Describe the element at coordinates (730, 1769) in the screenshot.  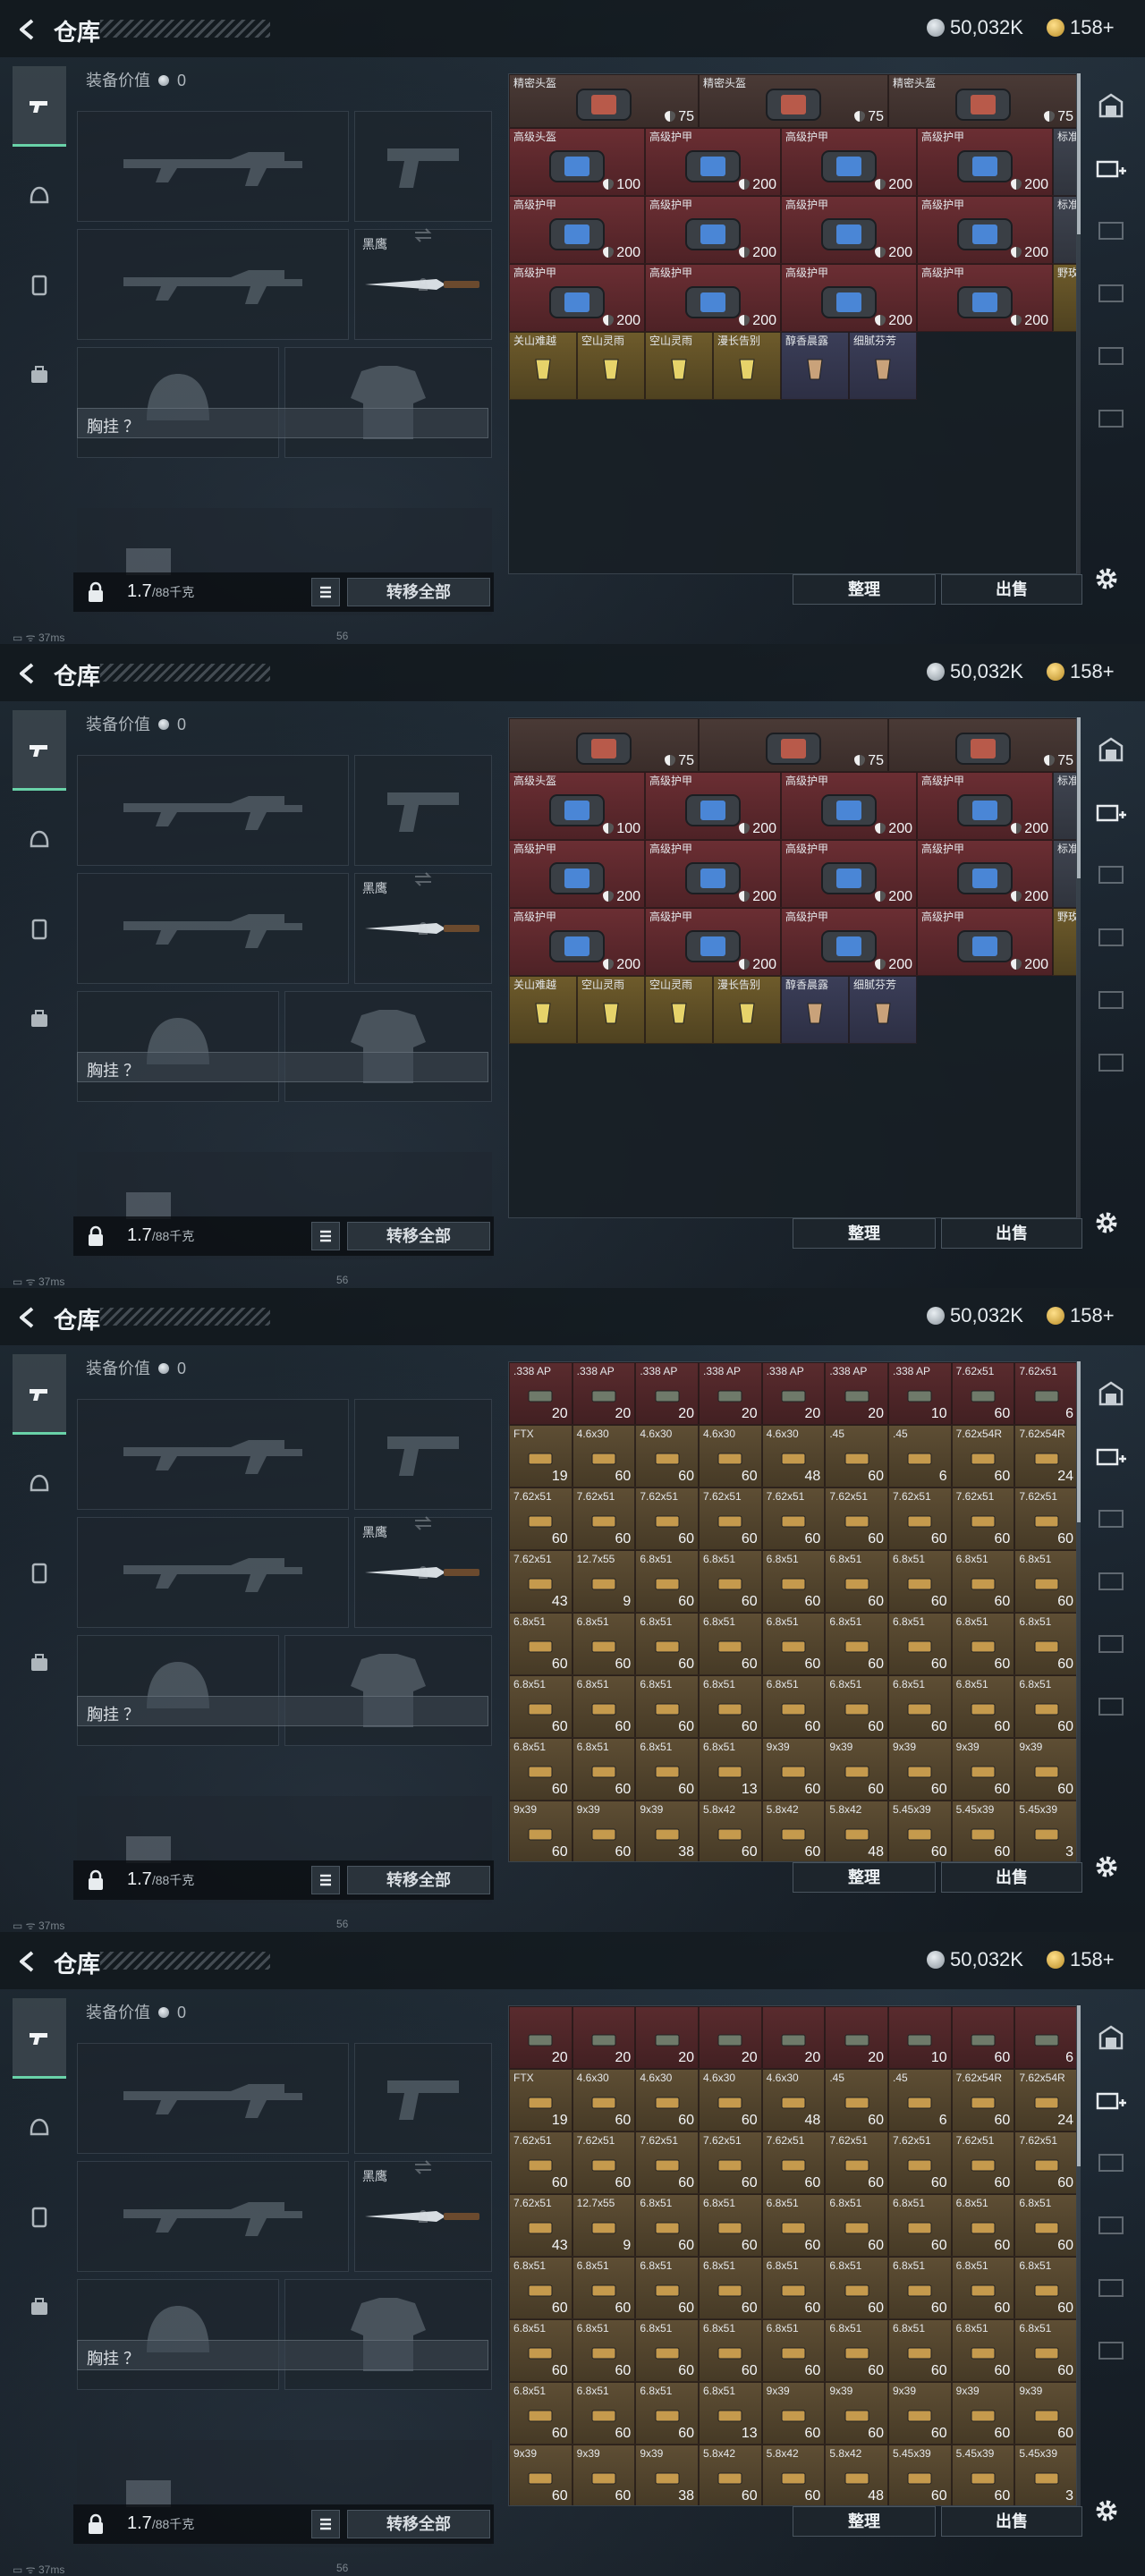
I see `item-cell: 6.8x51 13` at that location.